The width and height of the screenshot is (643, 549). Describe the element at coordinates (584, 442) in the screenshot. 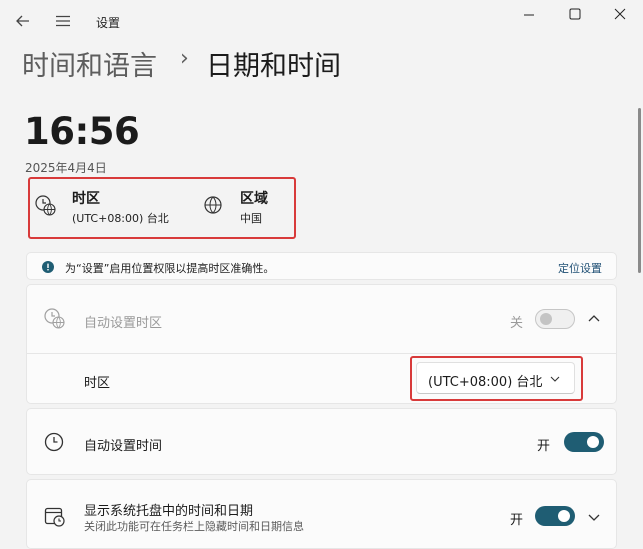

I see `auto-time-toggle` at that location.